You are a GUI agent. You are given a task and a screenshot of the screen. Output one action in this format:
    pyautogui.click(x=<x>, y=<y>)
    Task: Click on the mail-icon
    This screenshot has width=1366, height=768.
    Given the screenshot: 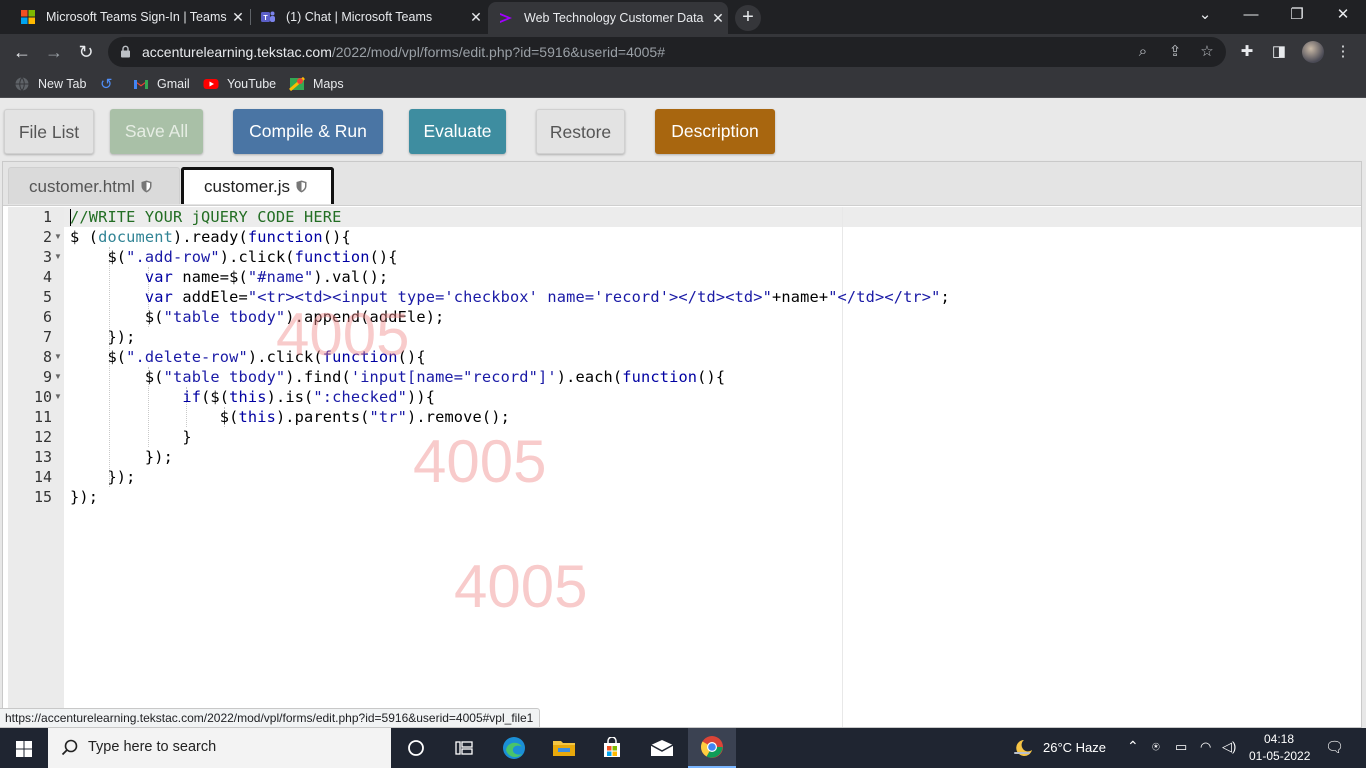 What is the action you would take?
    pyautogui.click(x=662, y=748)
    